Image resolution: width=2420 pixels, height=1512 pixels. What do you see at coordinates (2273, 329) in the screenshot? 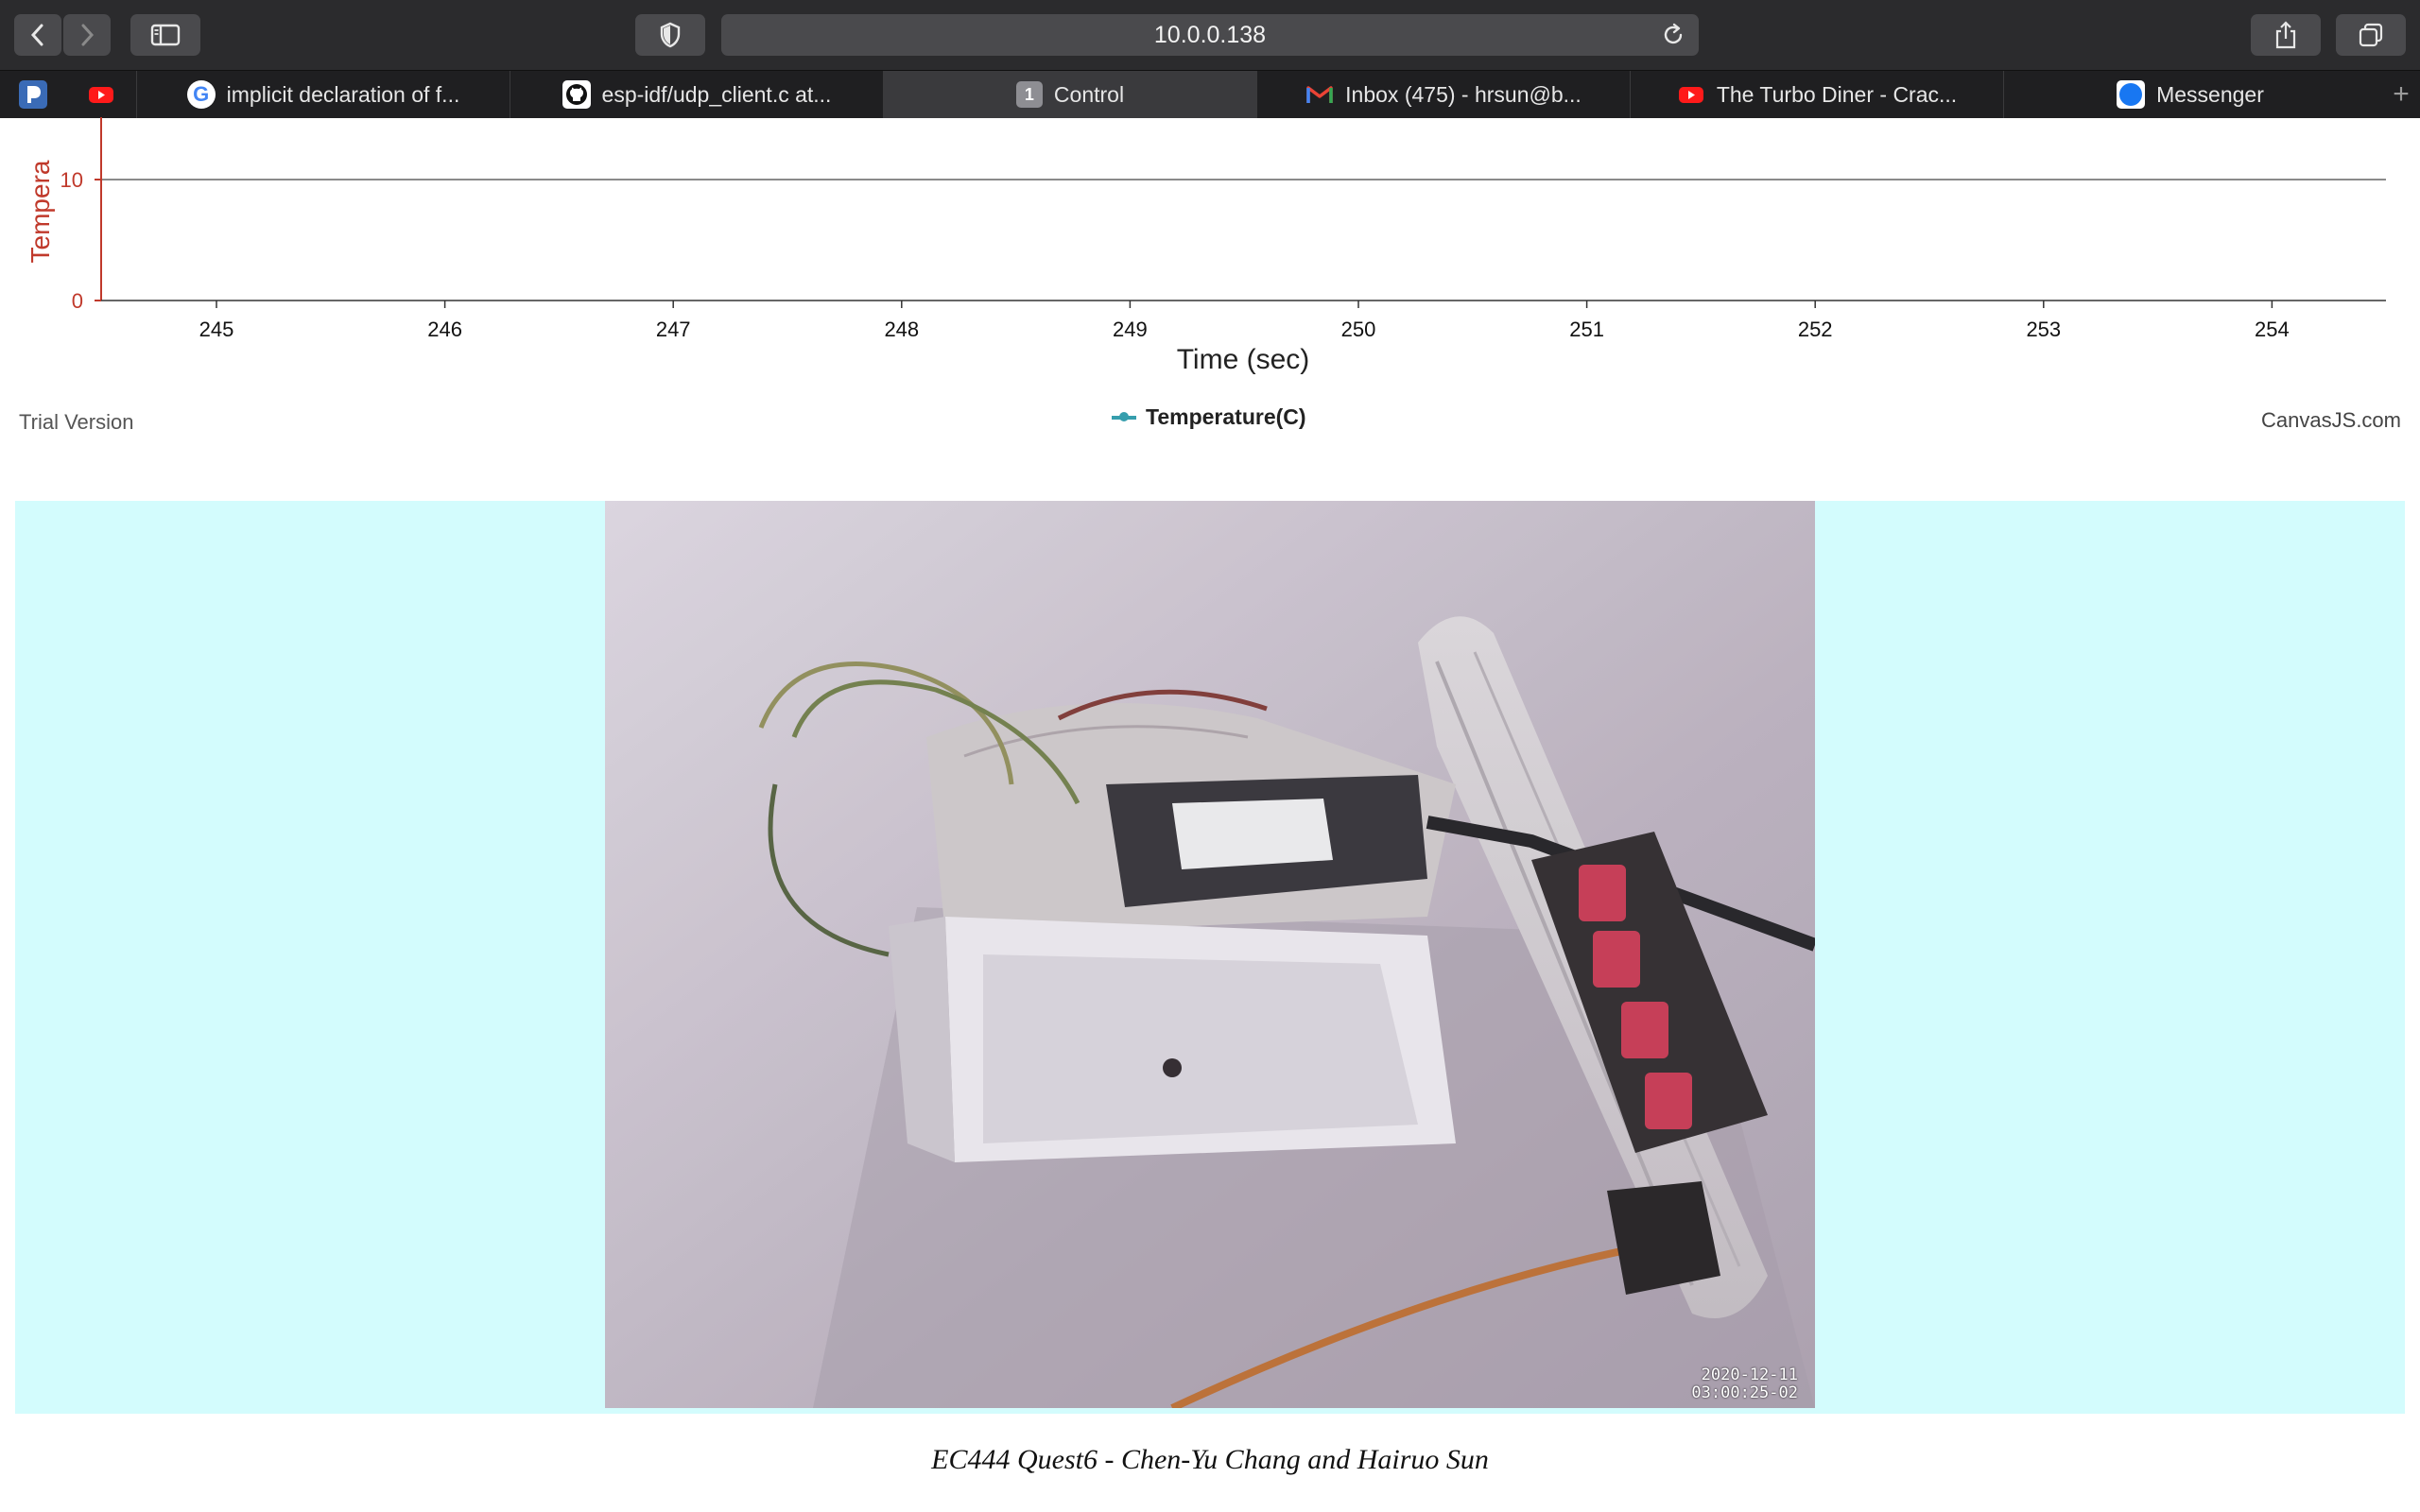
I see `x-tick-label: 254` at bounding box center [2273, 329].